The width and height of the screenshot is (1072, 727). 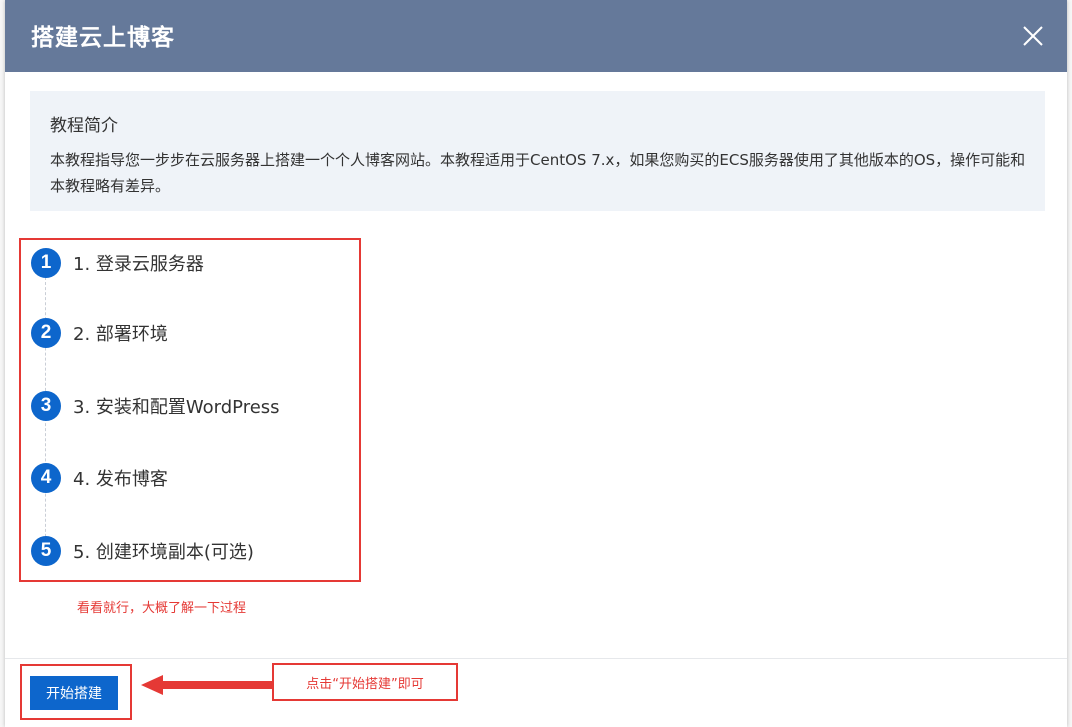 What do you see at coordinates (74, 693) in the screenshot?
I see `start-build-button: 开始搭建` at bounding box center [74, 693].